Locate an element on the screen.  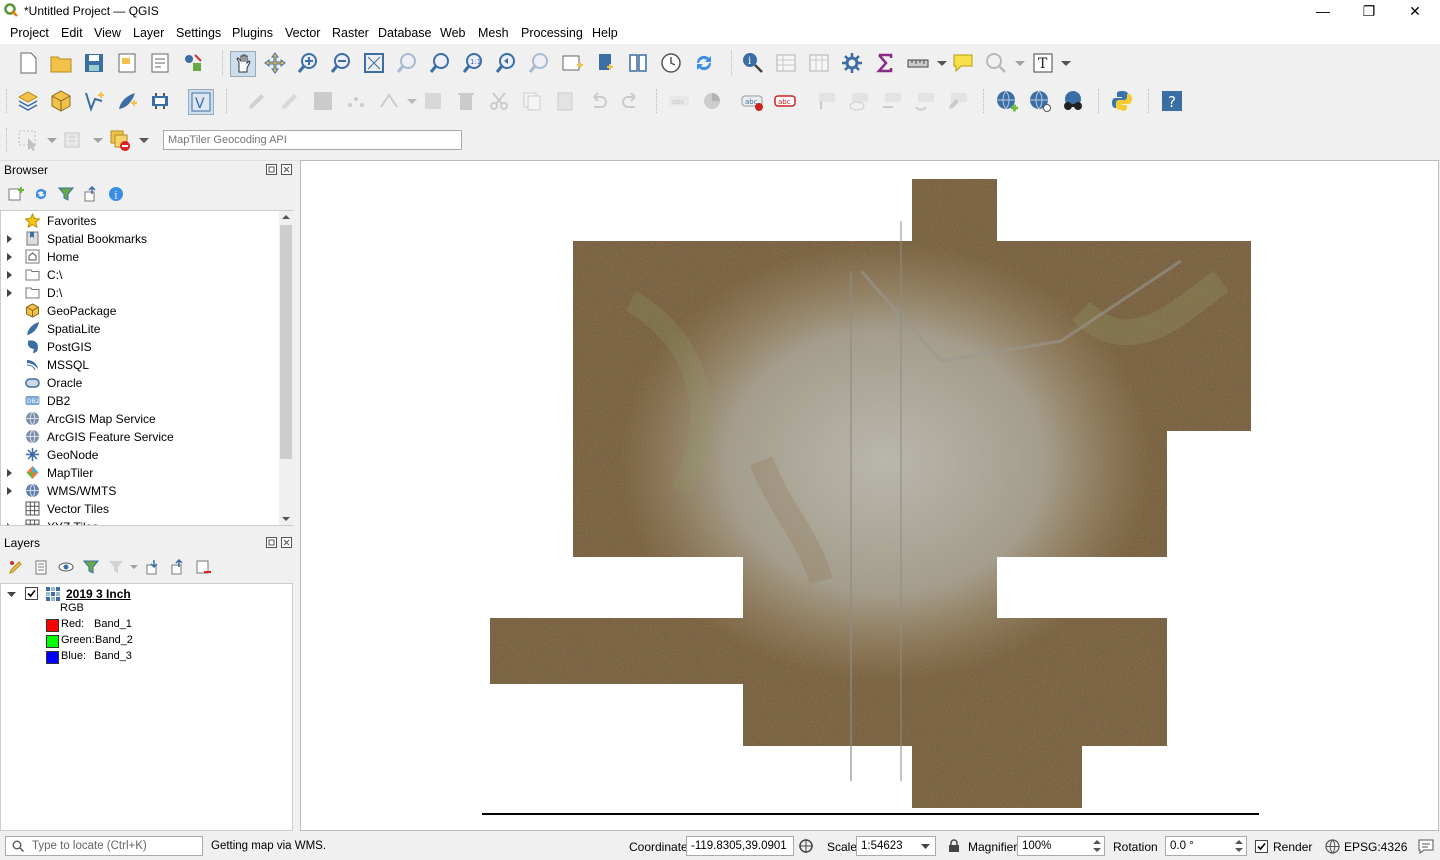
rotation-field: 0.0 ° is located at coordinates (1206, 846).